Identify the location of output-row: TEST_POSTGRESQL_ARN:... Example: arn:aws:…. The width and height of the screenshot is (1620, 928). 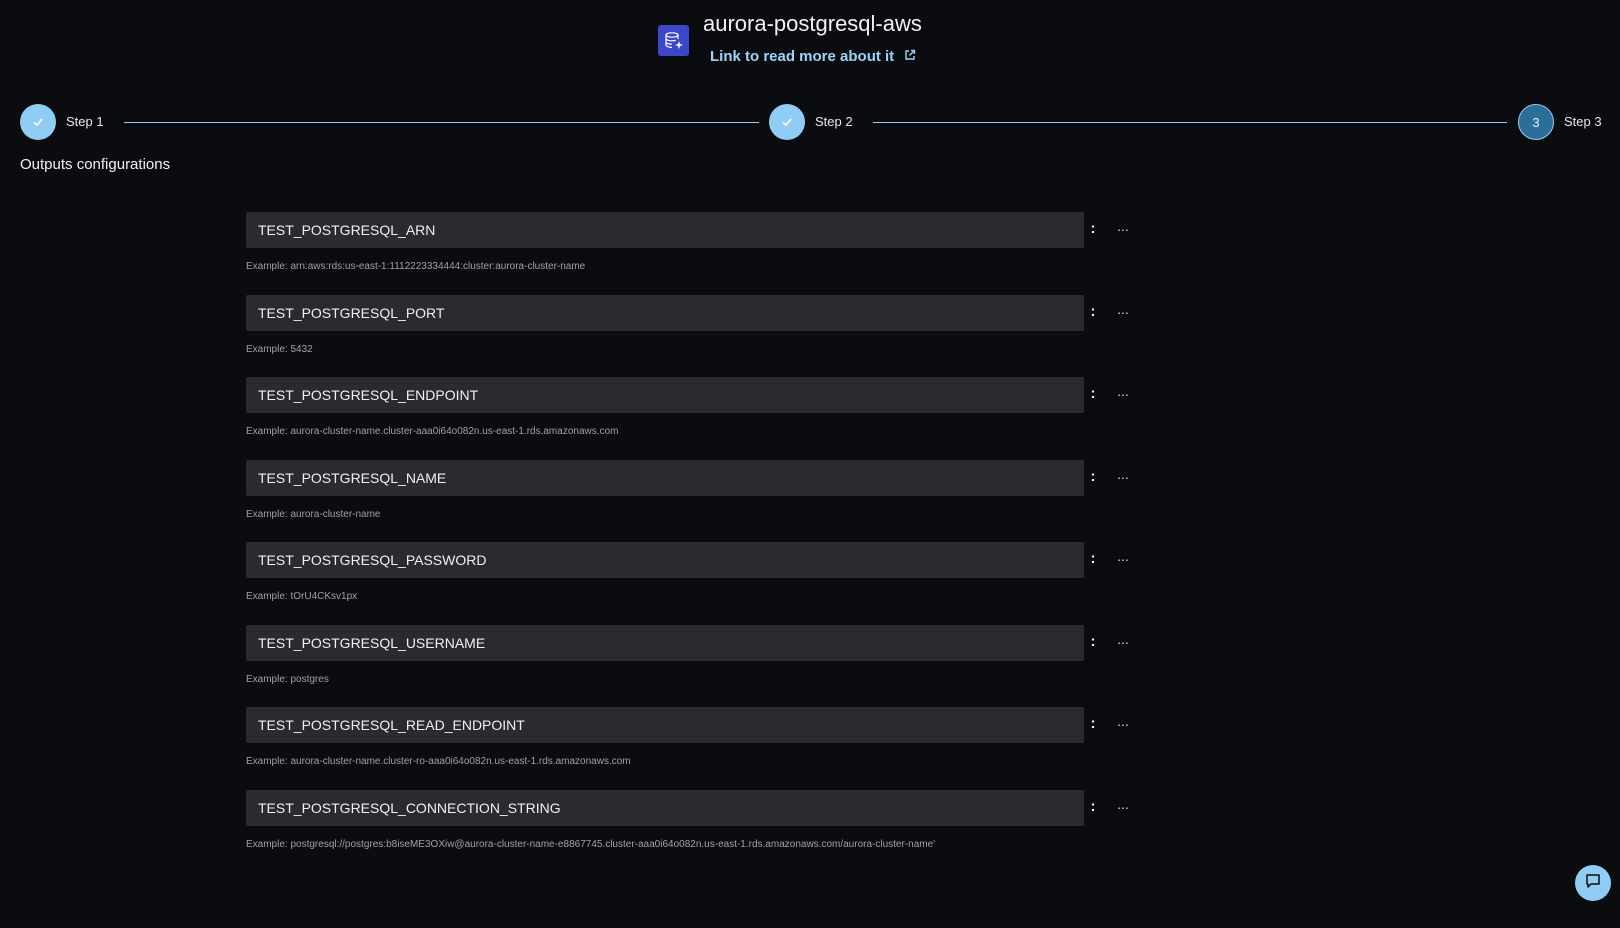
(696, 253).